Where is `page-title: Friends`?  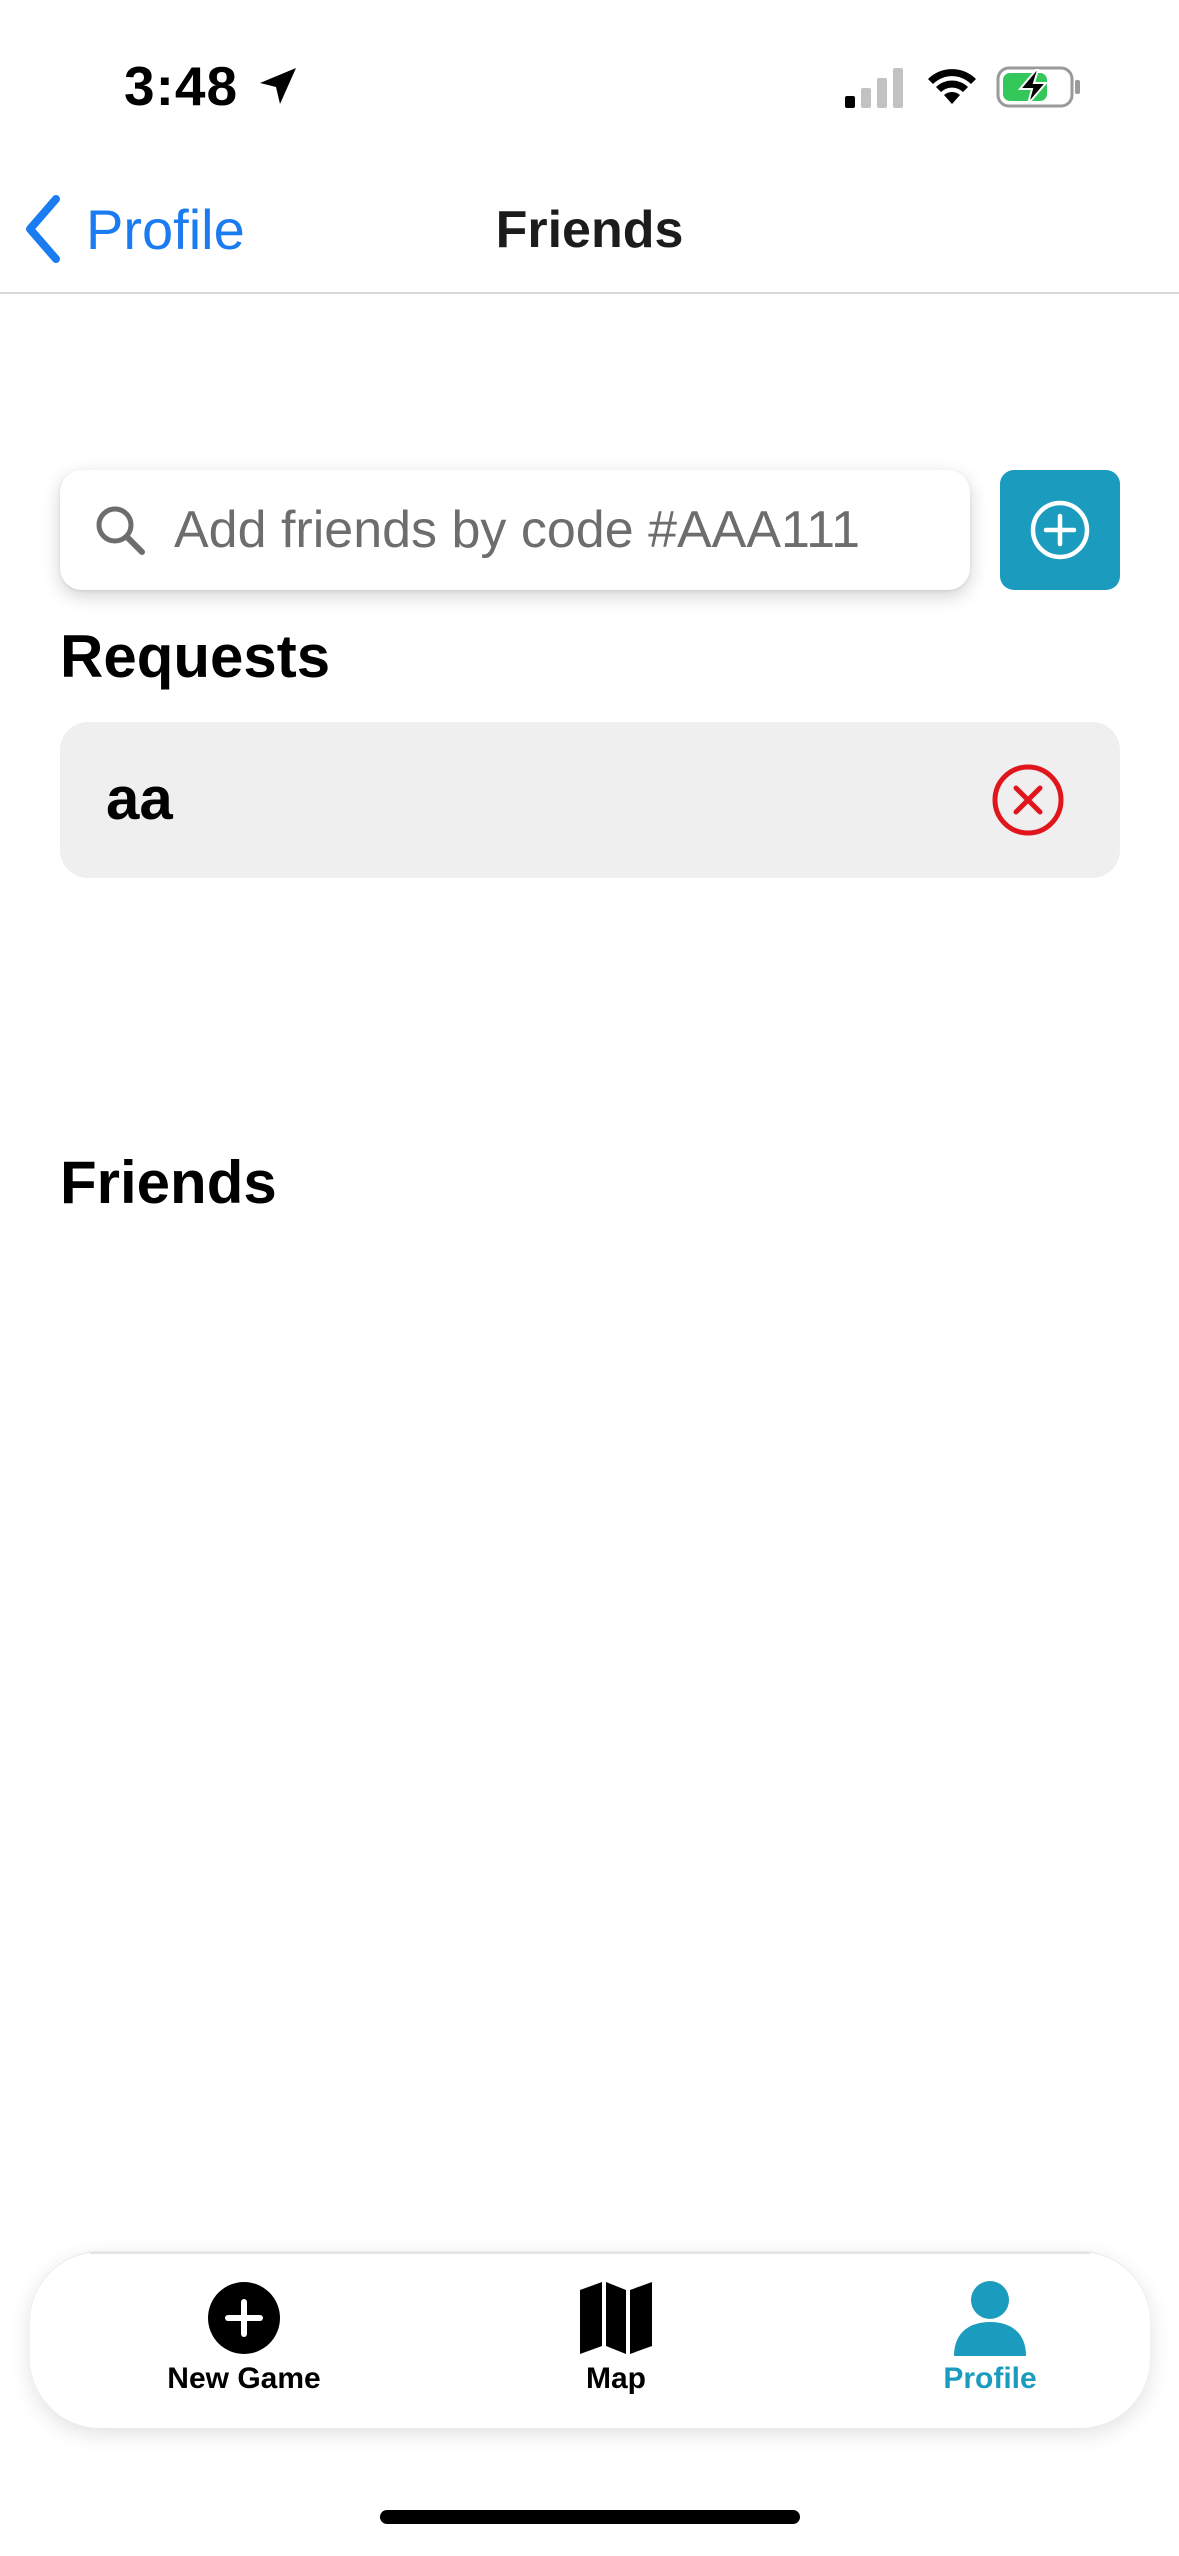 page-title: Friends is located at coordinates (589, 230).